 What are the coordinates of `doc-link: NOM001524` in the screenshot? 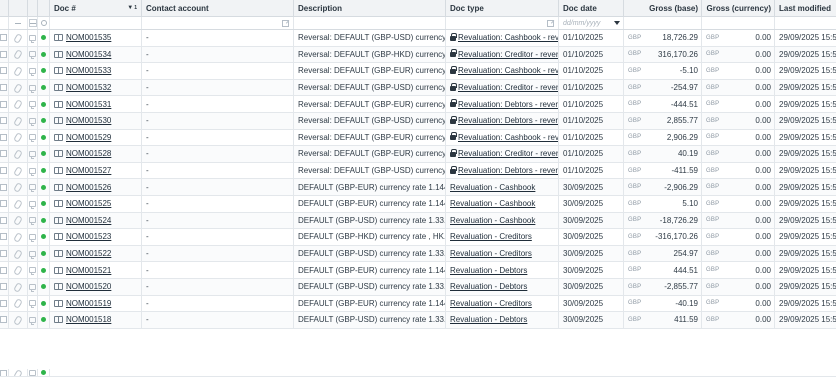 It's located at (82, 220).